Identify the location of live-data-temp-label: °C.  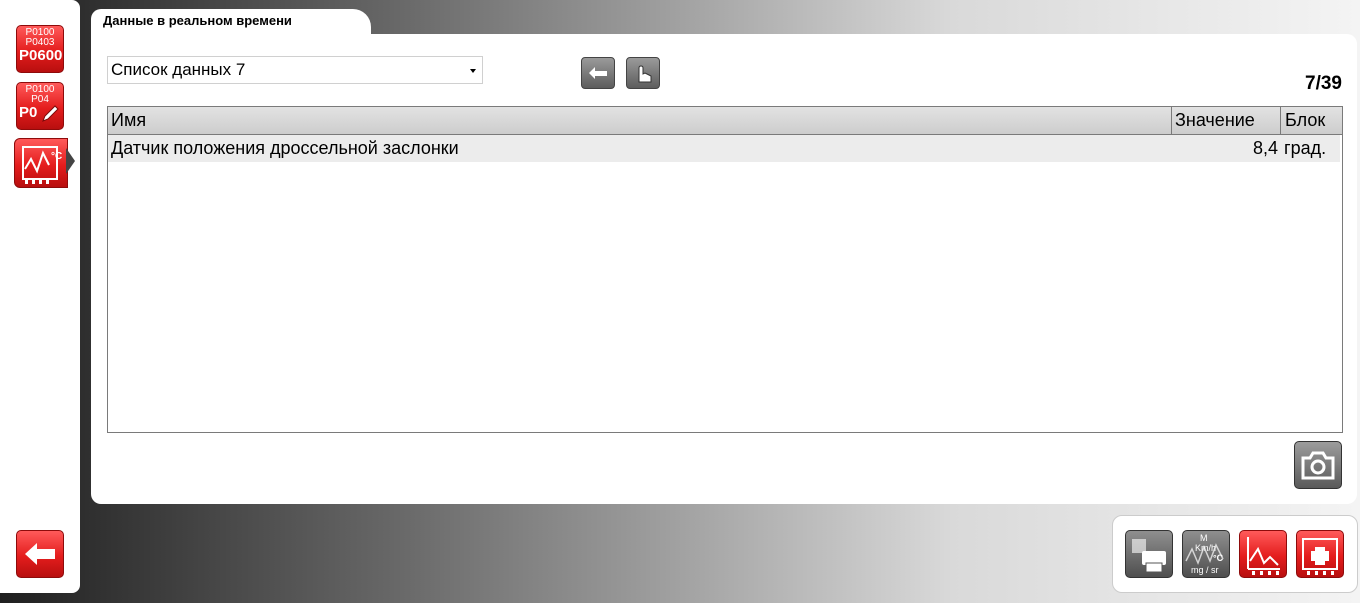
(56, 156).